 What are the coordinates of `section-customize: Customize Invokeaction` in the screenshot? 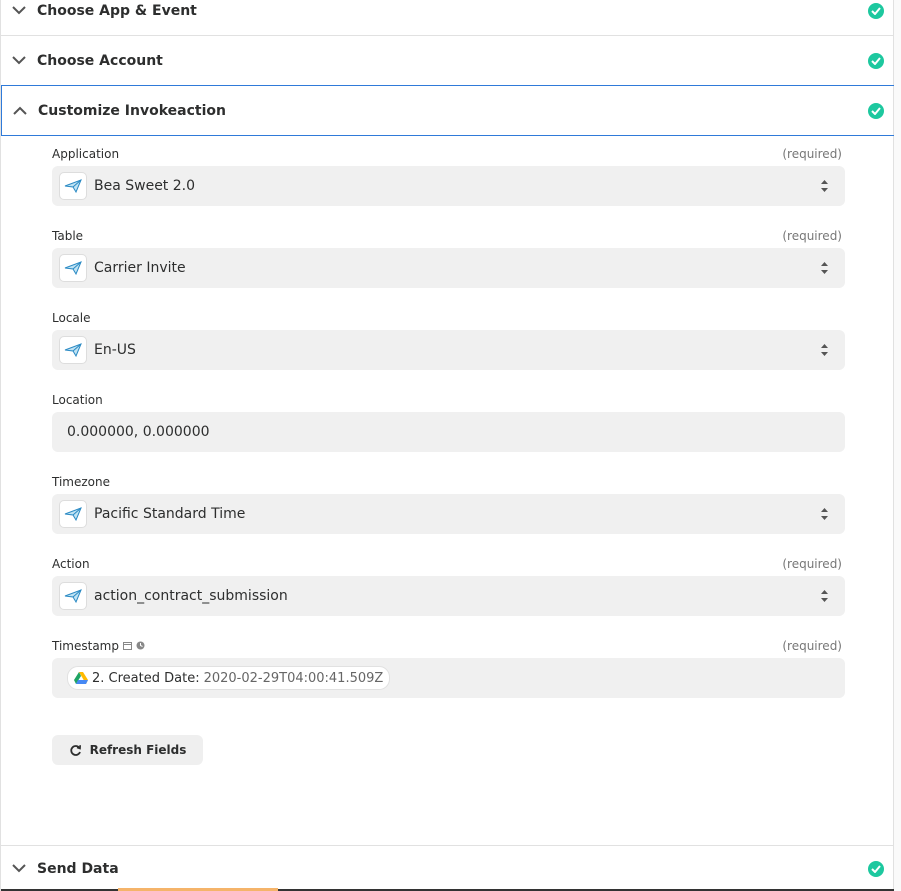 It's located at (448, 110).